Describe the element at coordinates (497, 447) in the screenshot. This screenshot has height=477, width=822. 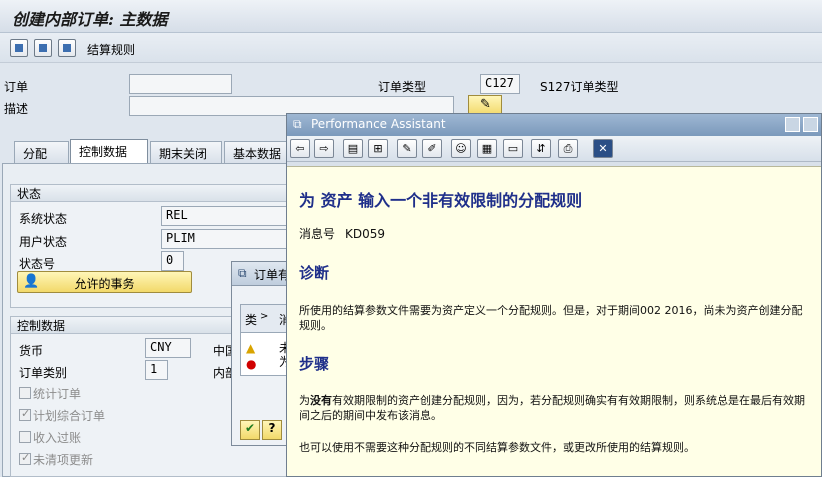
I see `procedure-text-2: 也可以使用不需要这种分配规则的不同结算参数文件，或更改所使用的结算规则。` at that location.